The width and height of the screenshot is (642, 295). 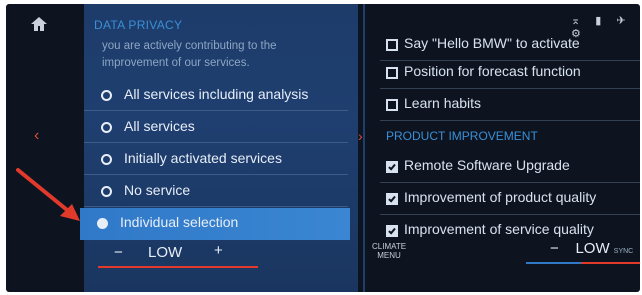 I want to click on item-label: Improvement of service quality, so click(x=499, y=229).